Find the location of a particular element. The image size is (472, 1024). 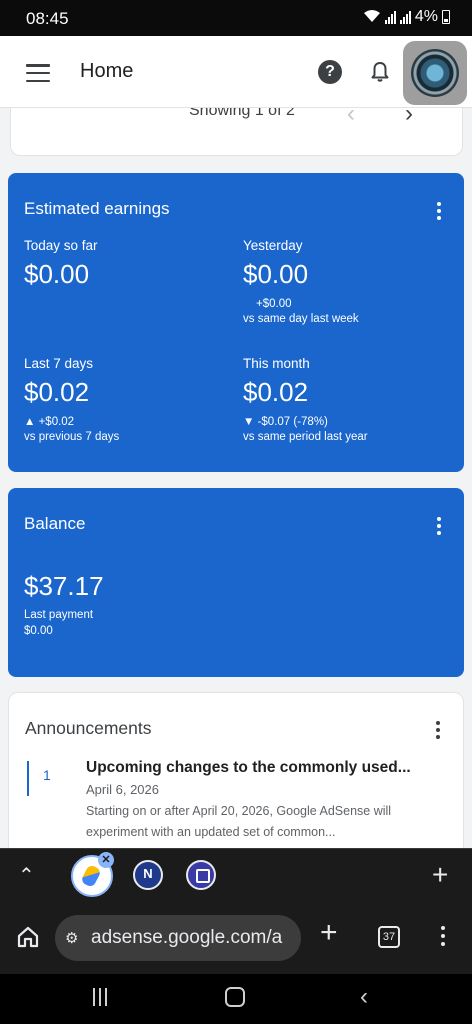

browser-tab-strip: ⌃ ✕ + is located at coordinates (236, 875).